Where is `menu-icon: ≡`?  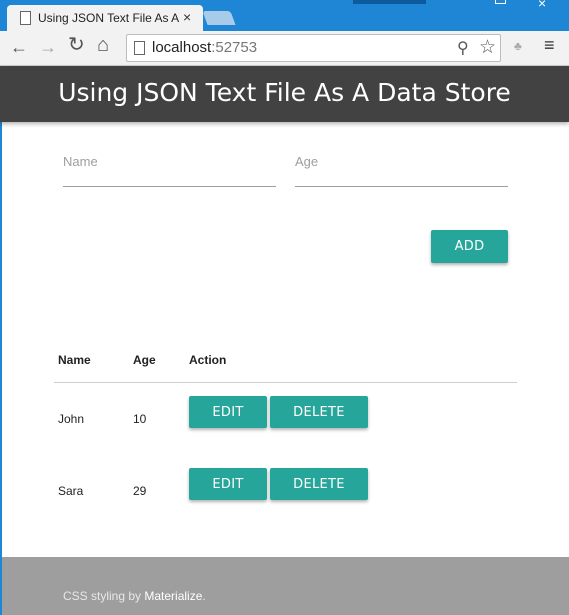 menu-icon: ≡ is located at coordinates (549, 45).